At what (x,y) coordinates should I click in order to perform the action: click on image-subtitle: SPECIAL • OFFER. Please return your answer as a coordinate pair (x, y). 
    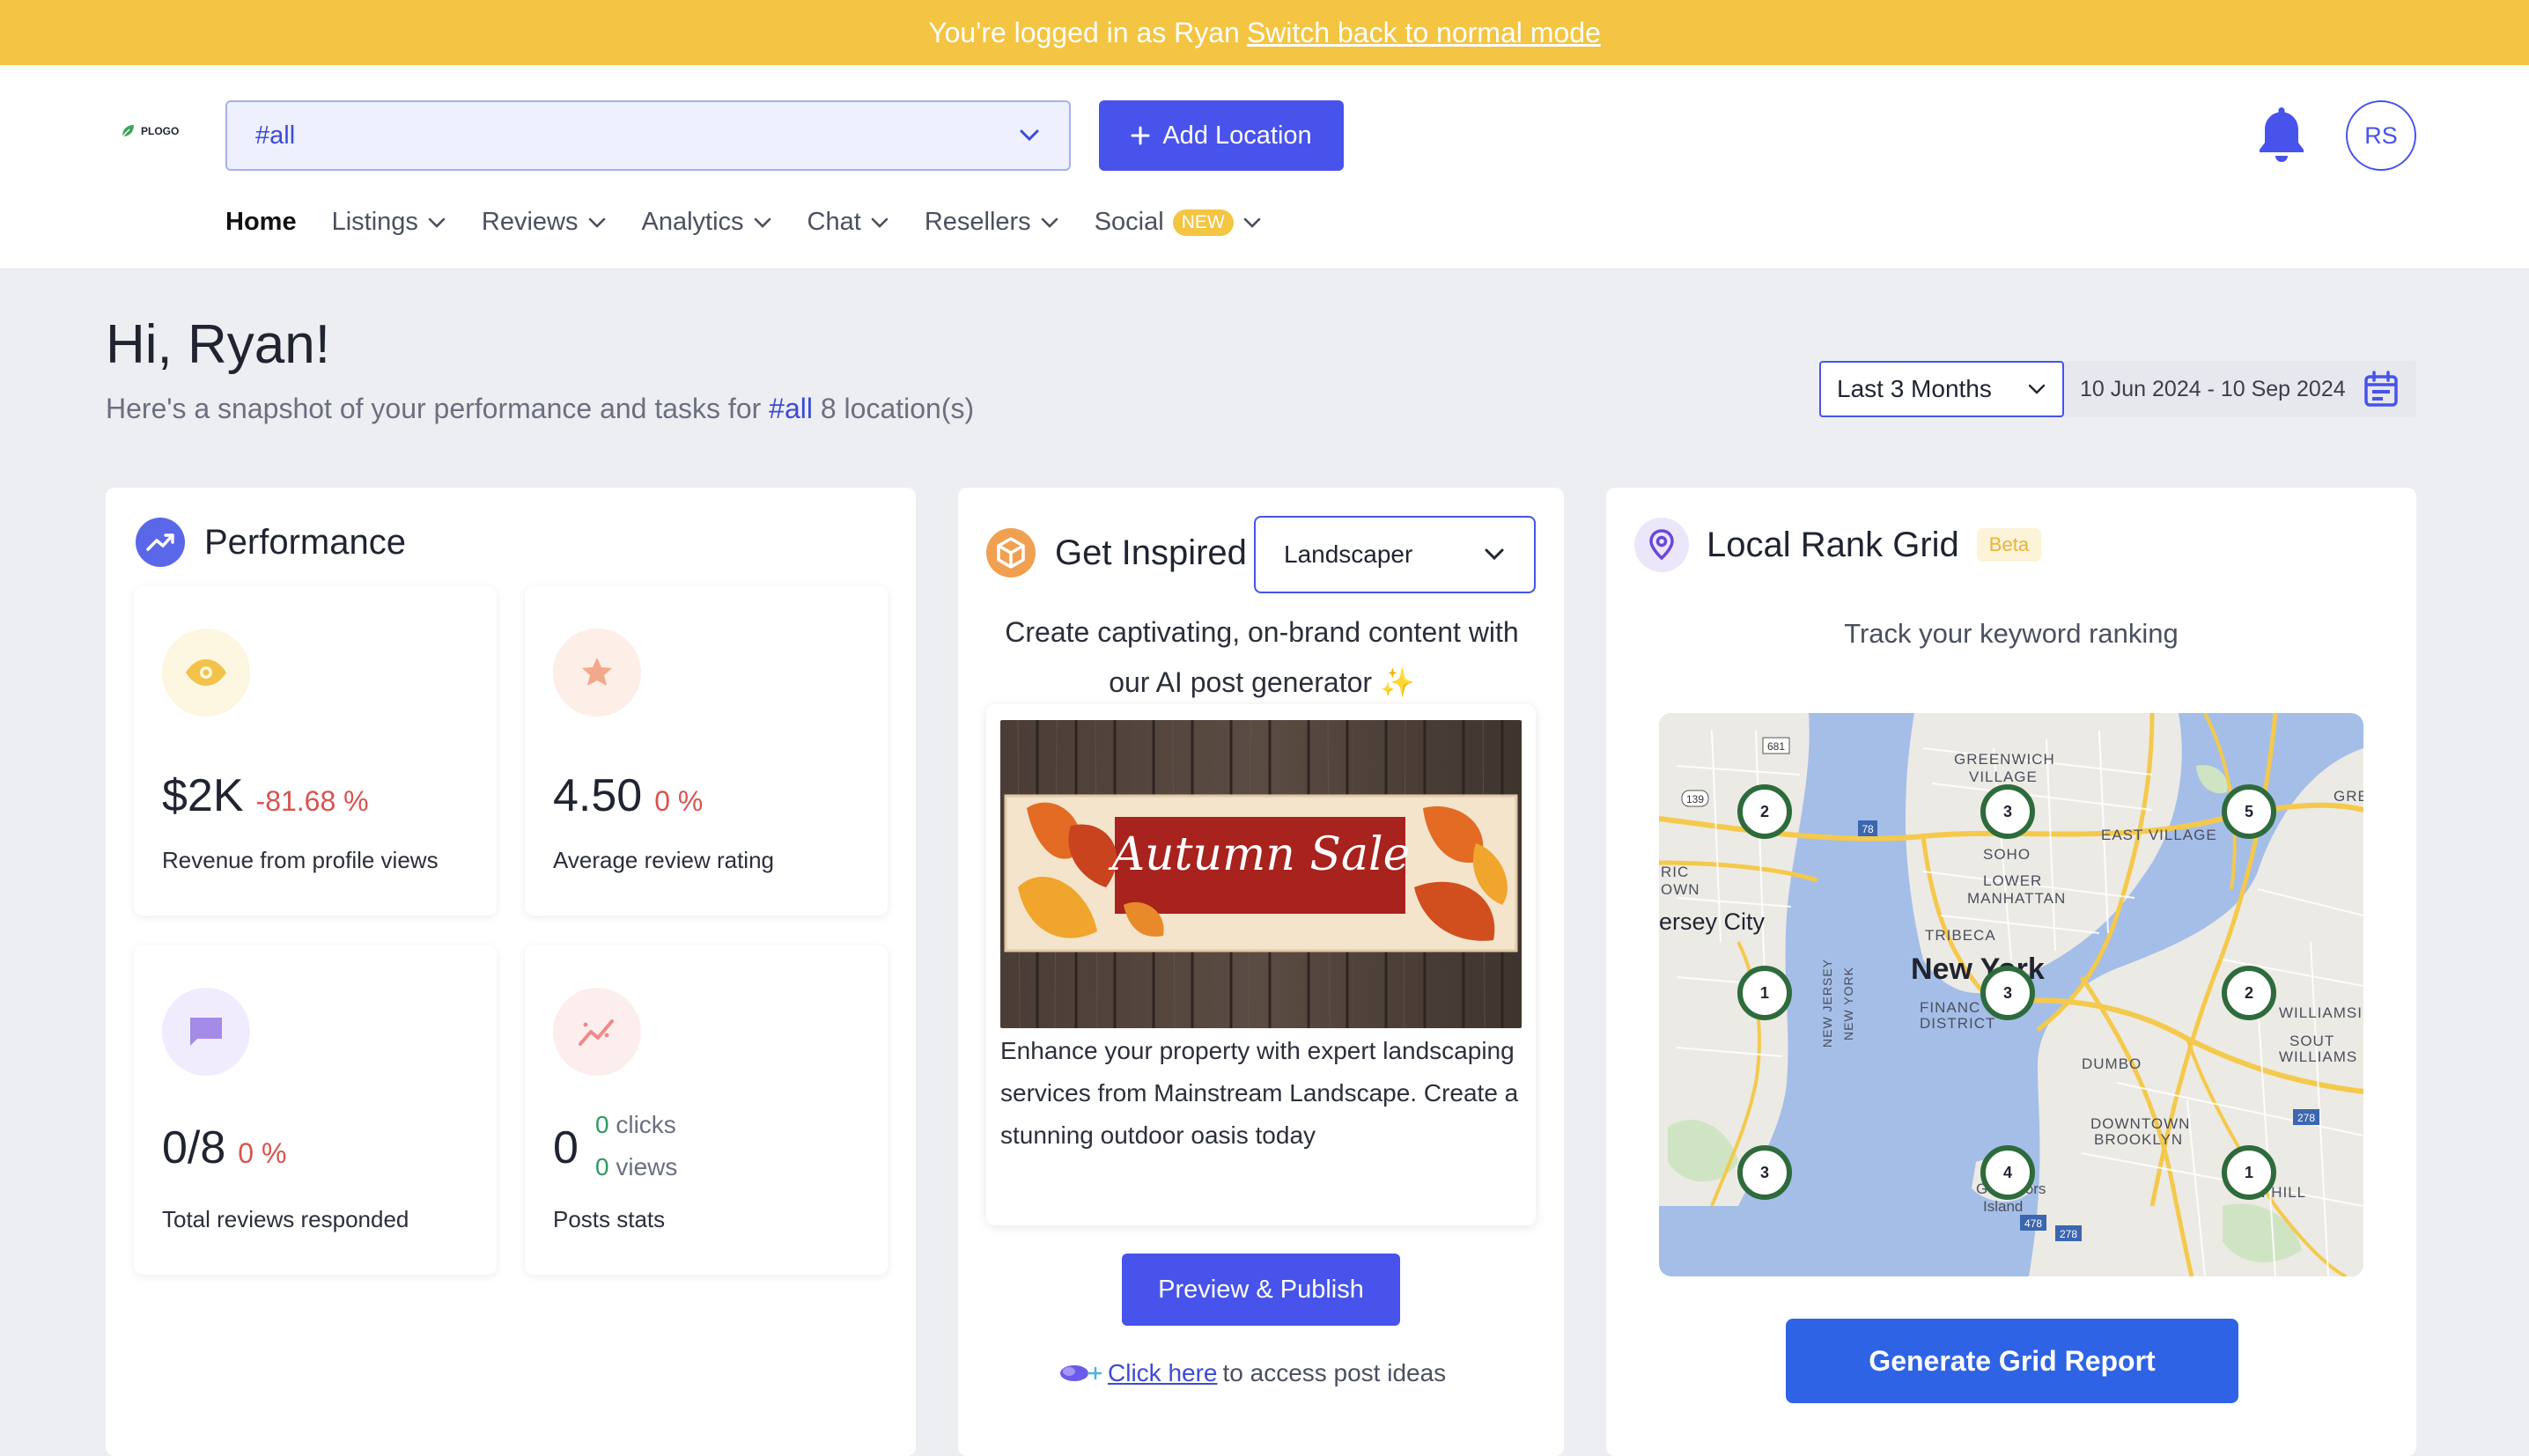
    Looking at the image, I should click on (1282, 904).